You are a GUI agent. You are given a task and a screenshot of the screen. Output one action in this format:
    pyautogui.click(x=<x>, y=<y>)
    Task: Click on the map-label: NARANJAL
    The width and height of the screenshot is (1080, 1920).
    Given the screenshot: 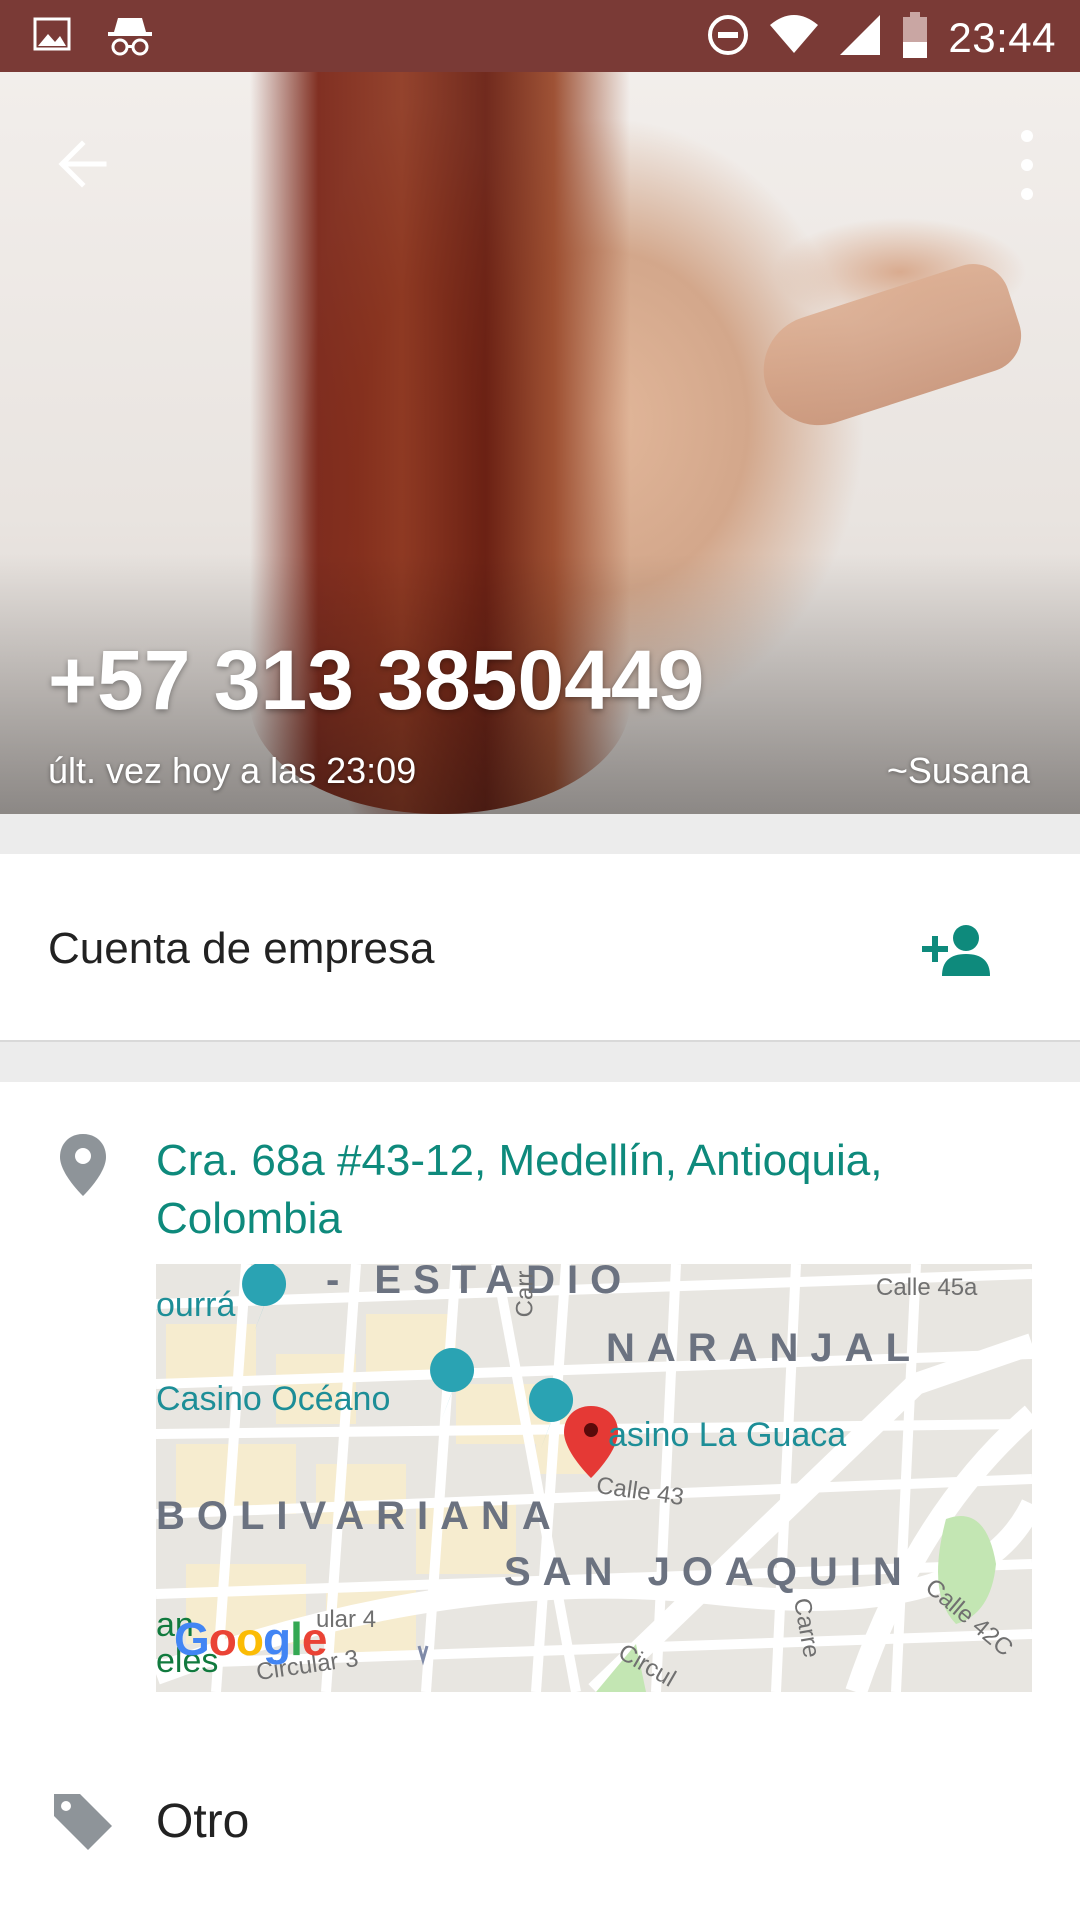 What is the action you would take?
    pyautogui.click(x=764, y=1348)
    